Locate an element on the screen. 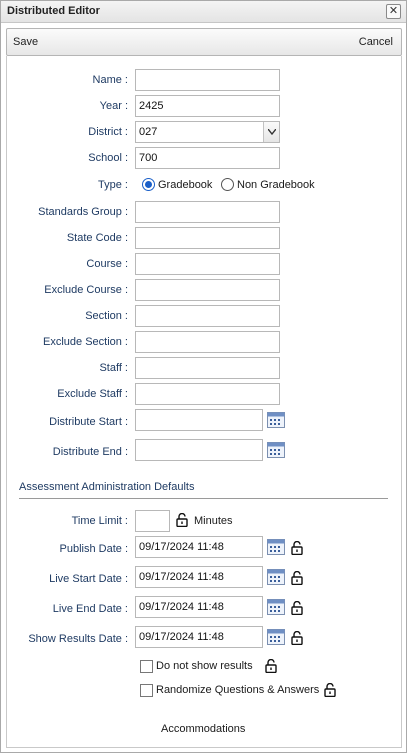  name-field is located at coordinates (207, 80).